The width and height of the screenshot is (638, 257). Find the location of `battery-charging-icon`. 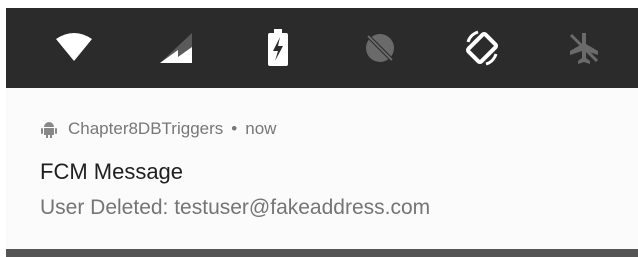

battery-charging-icon is located at coordinates (278, 48).